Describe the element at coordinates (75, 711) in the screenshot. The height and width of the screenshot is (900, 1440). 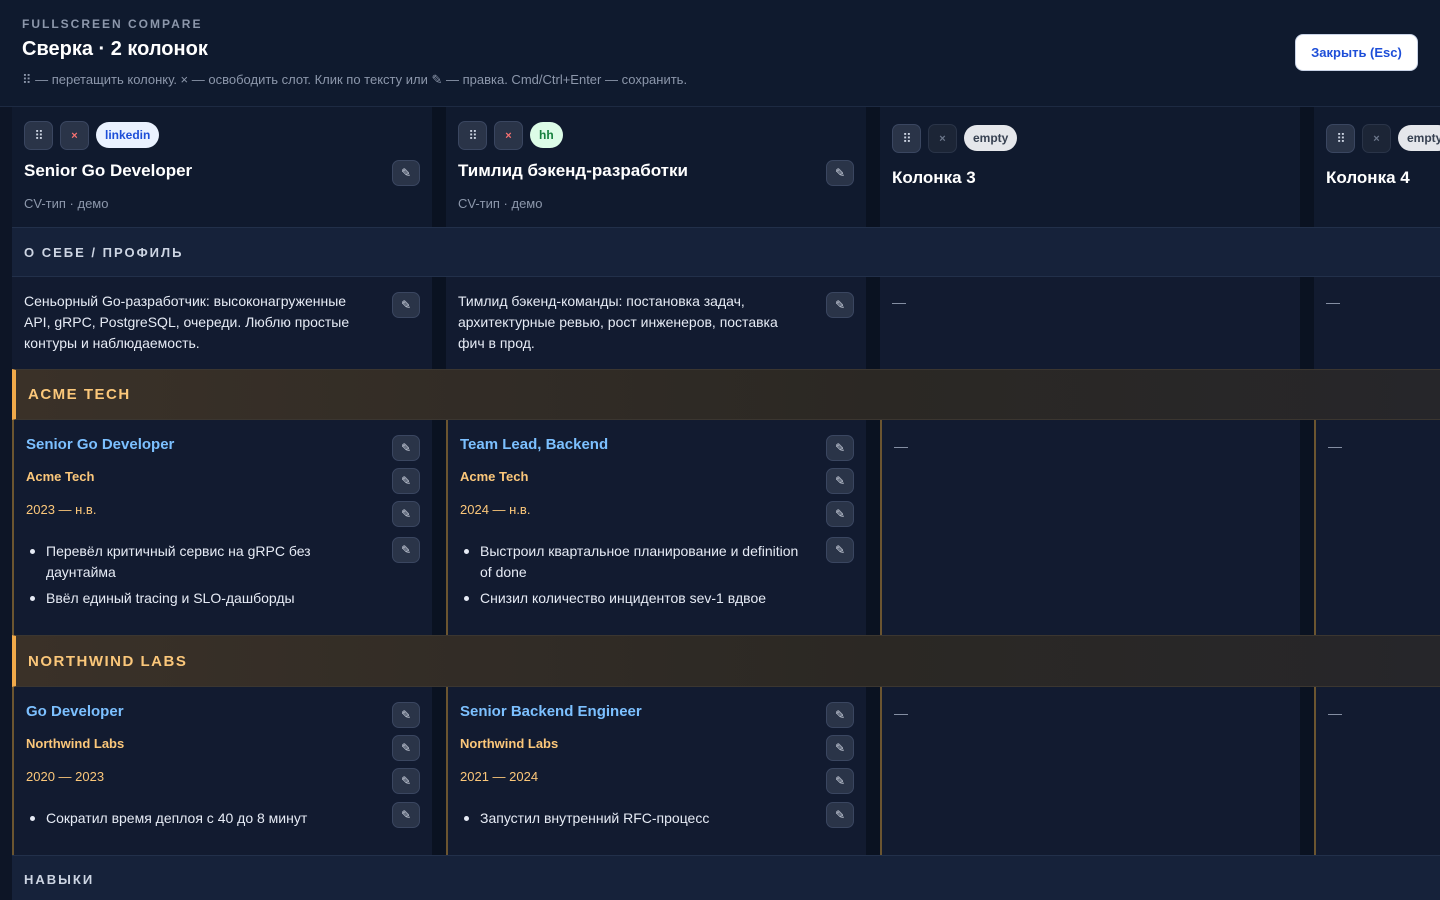
I see `role-title: Go Developer` at that location.